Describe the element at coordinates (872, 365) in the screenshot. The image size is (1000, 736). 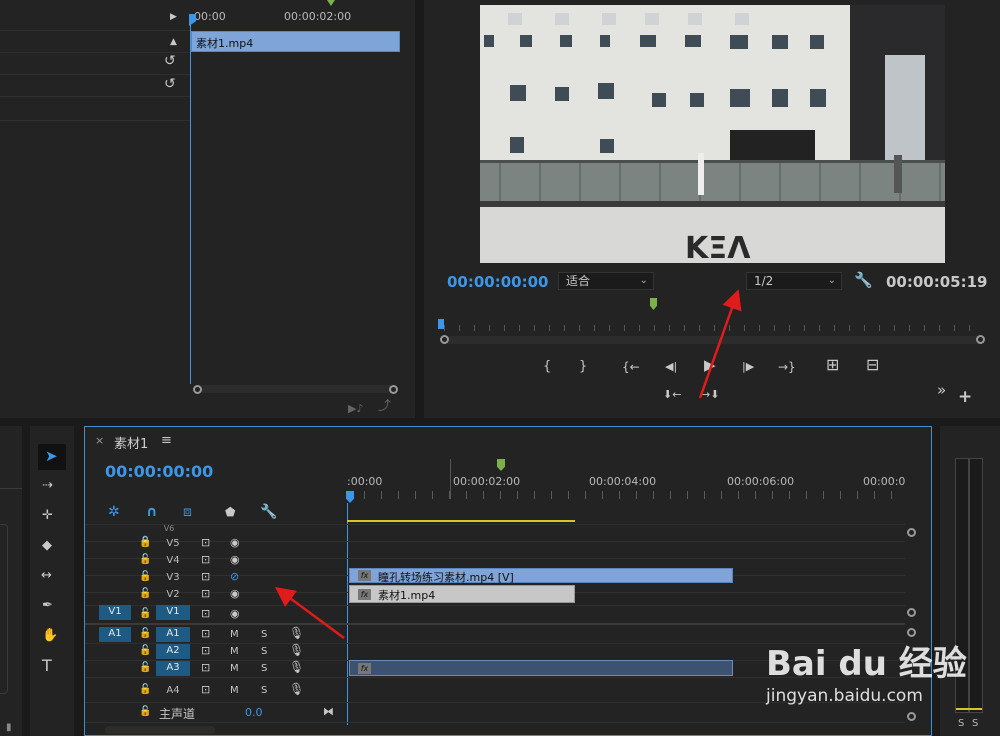
I see `overwrite-button: ⊟` at that location.